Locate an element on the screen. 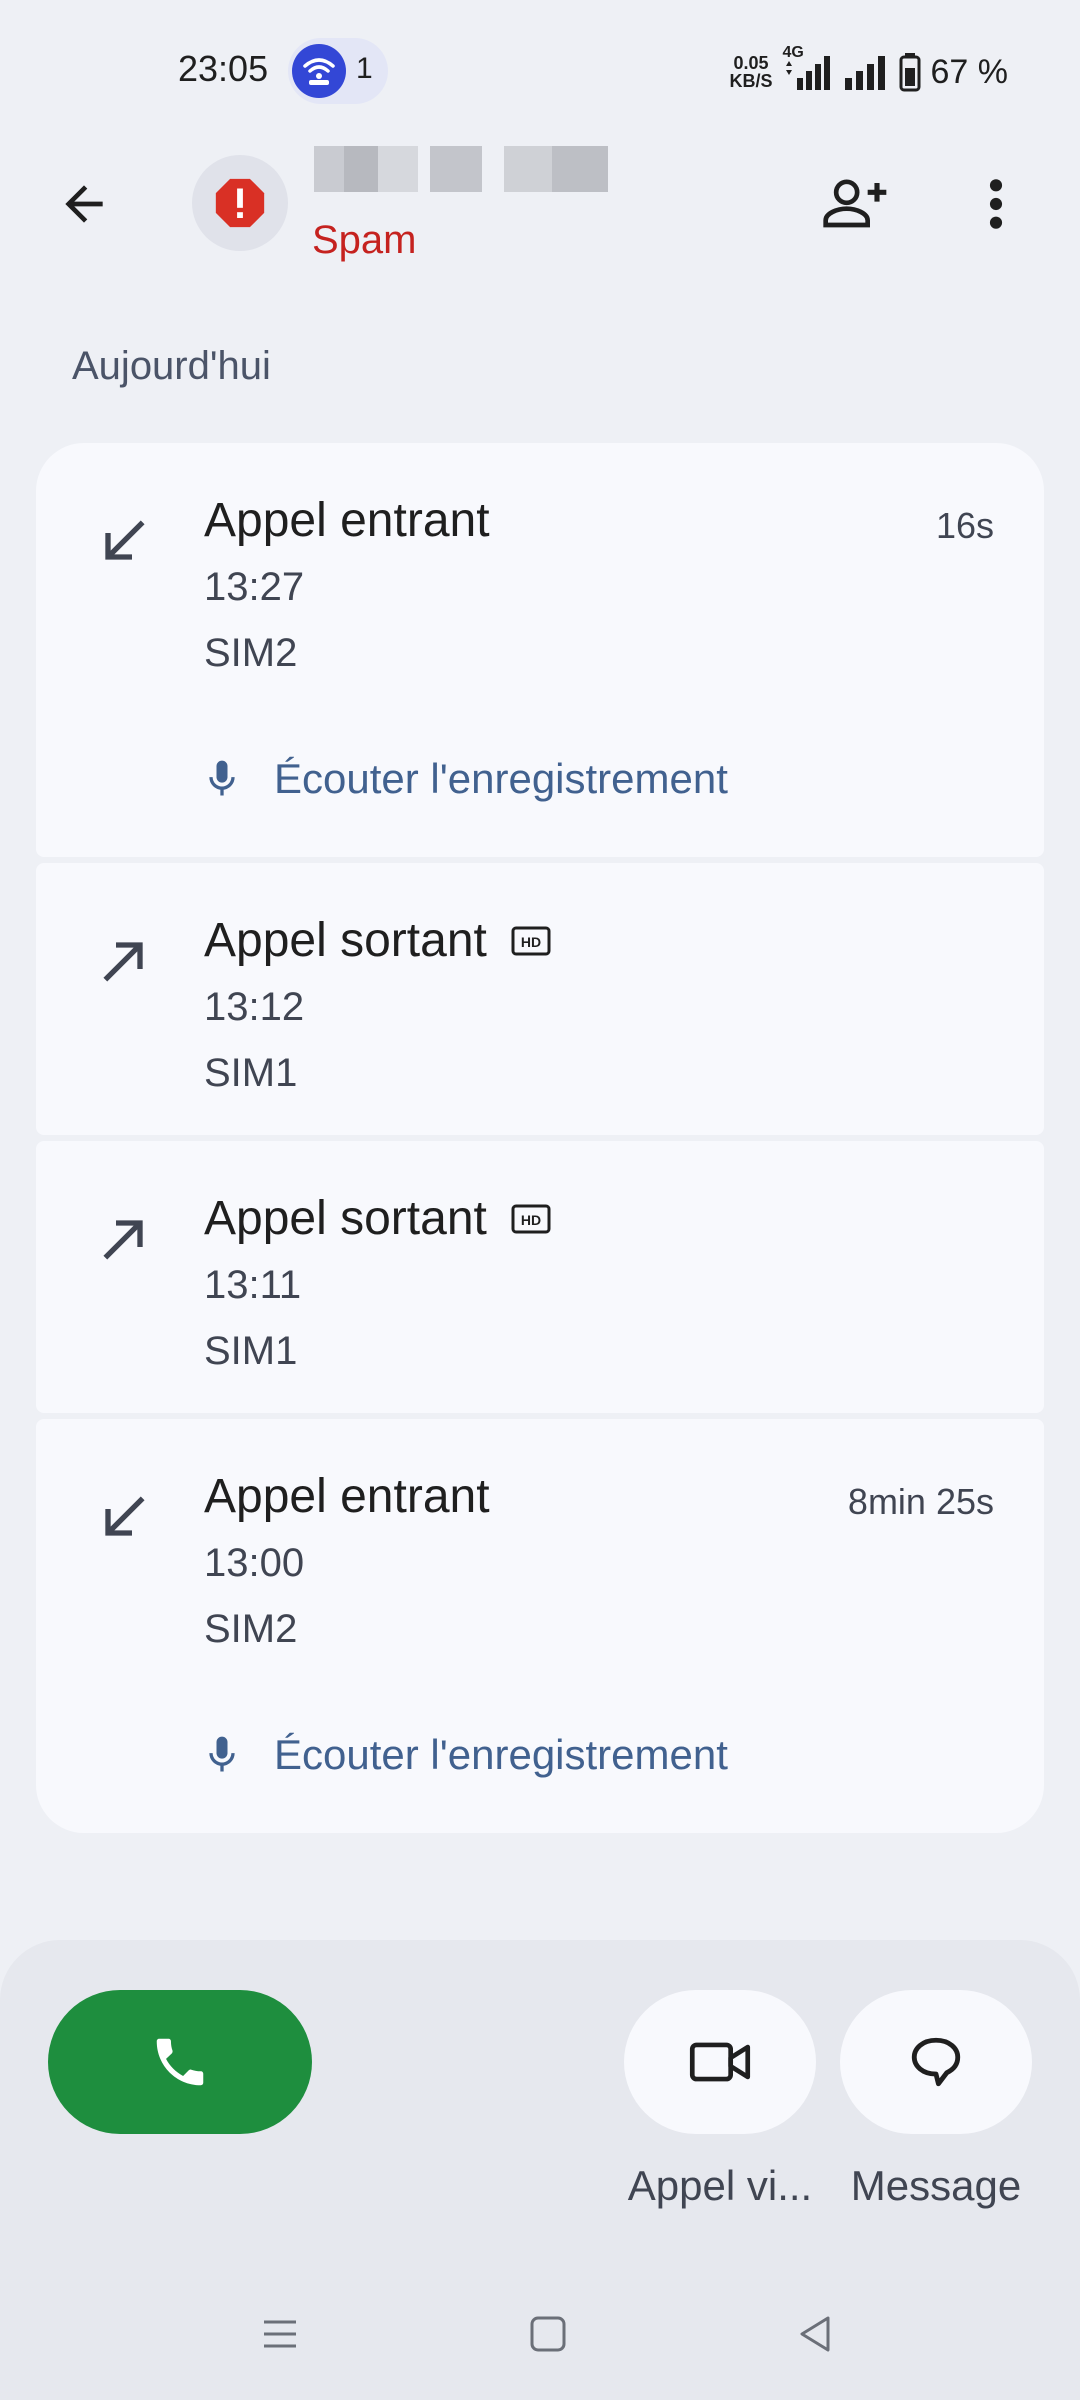 This screenshot has width=1080, height=2400. more-options-button is located at coordinates (996, 204).